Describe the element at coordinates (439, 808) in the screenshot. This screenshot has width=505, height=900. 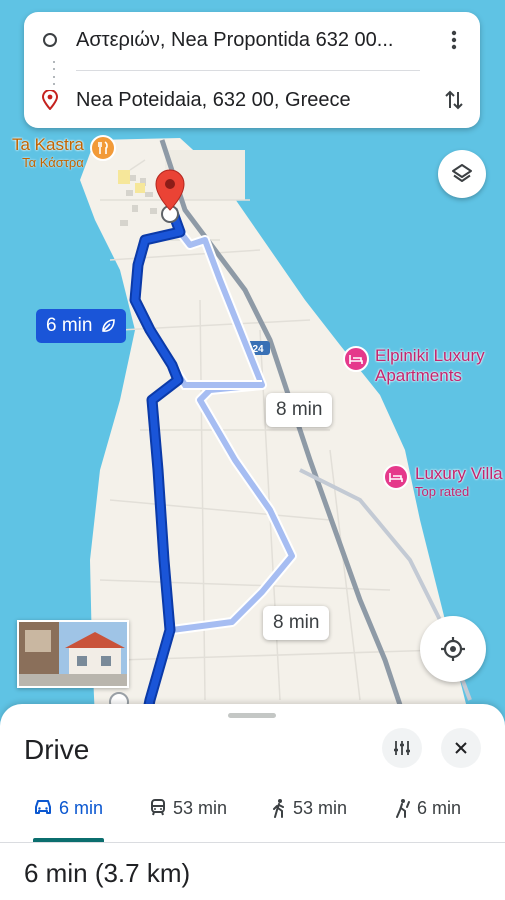
I see `tab-ride-label: 6 min` at that location.